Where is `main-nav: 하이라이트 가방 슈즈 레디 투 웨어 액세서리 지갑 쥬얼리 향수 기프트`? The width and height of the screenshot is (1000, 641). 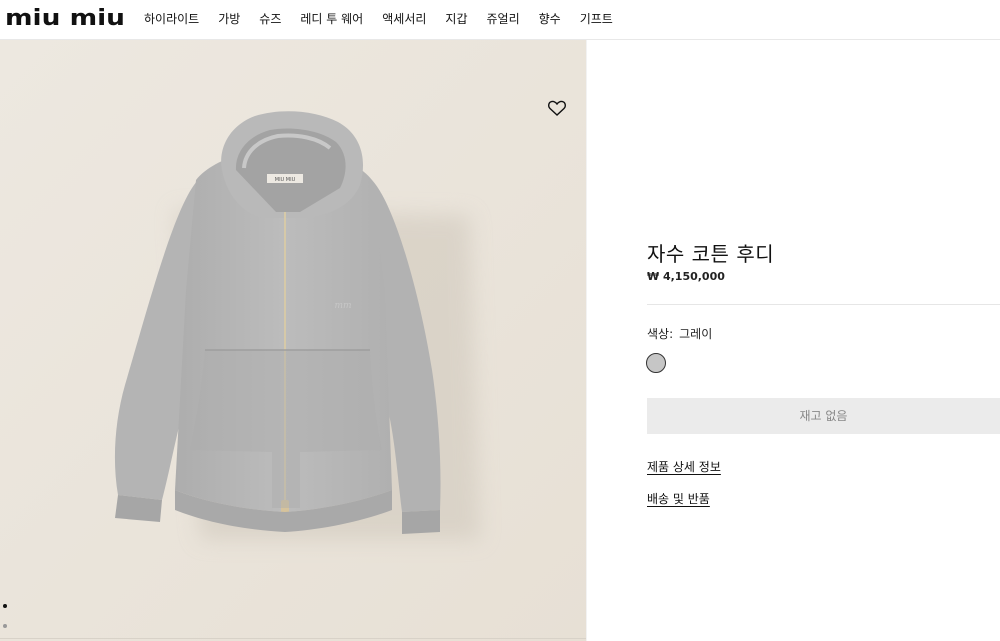
main-nav: 하이라이트 가방 슈즈 레디 투 웨어 액세서리 지갑 쥬얼리 향수 기프트 is located at coordinates (378, 18).